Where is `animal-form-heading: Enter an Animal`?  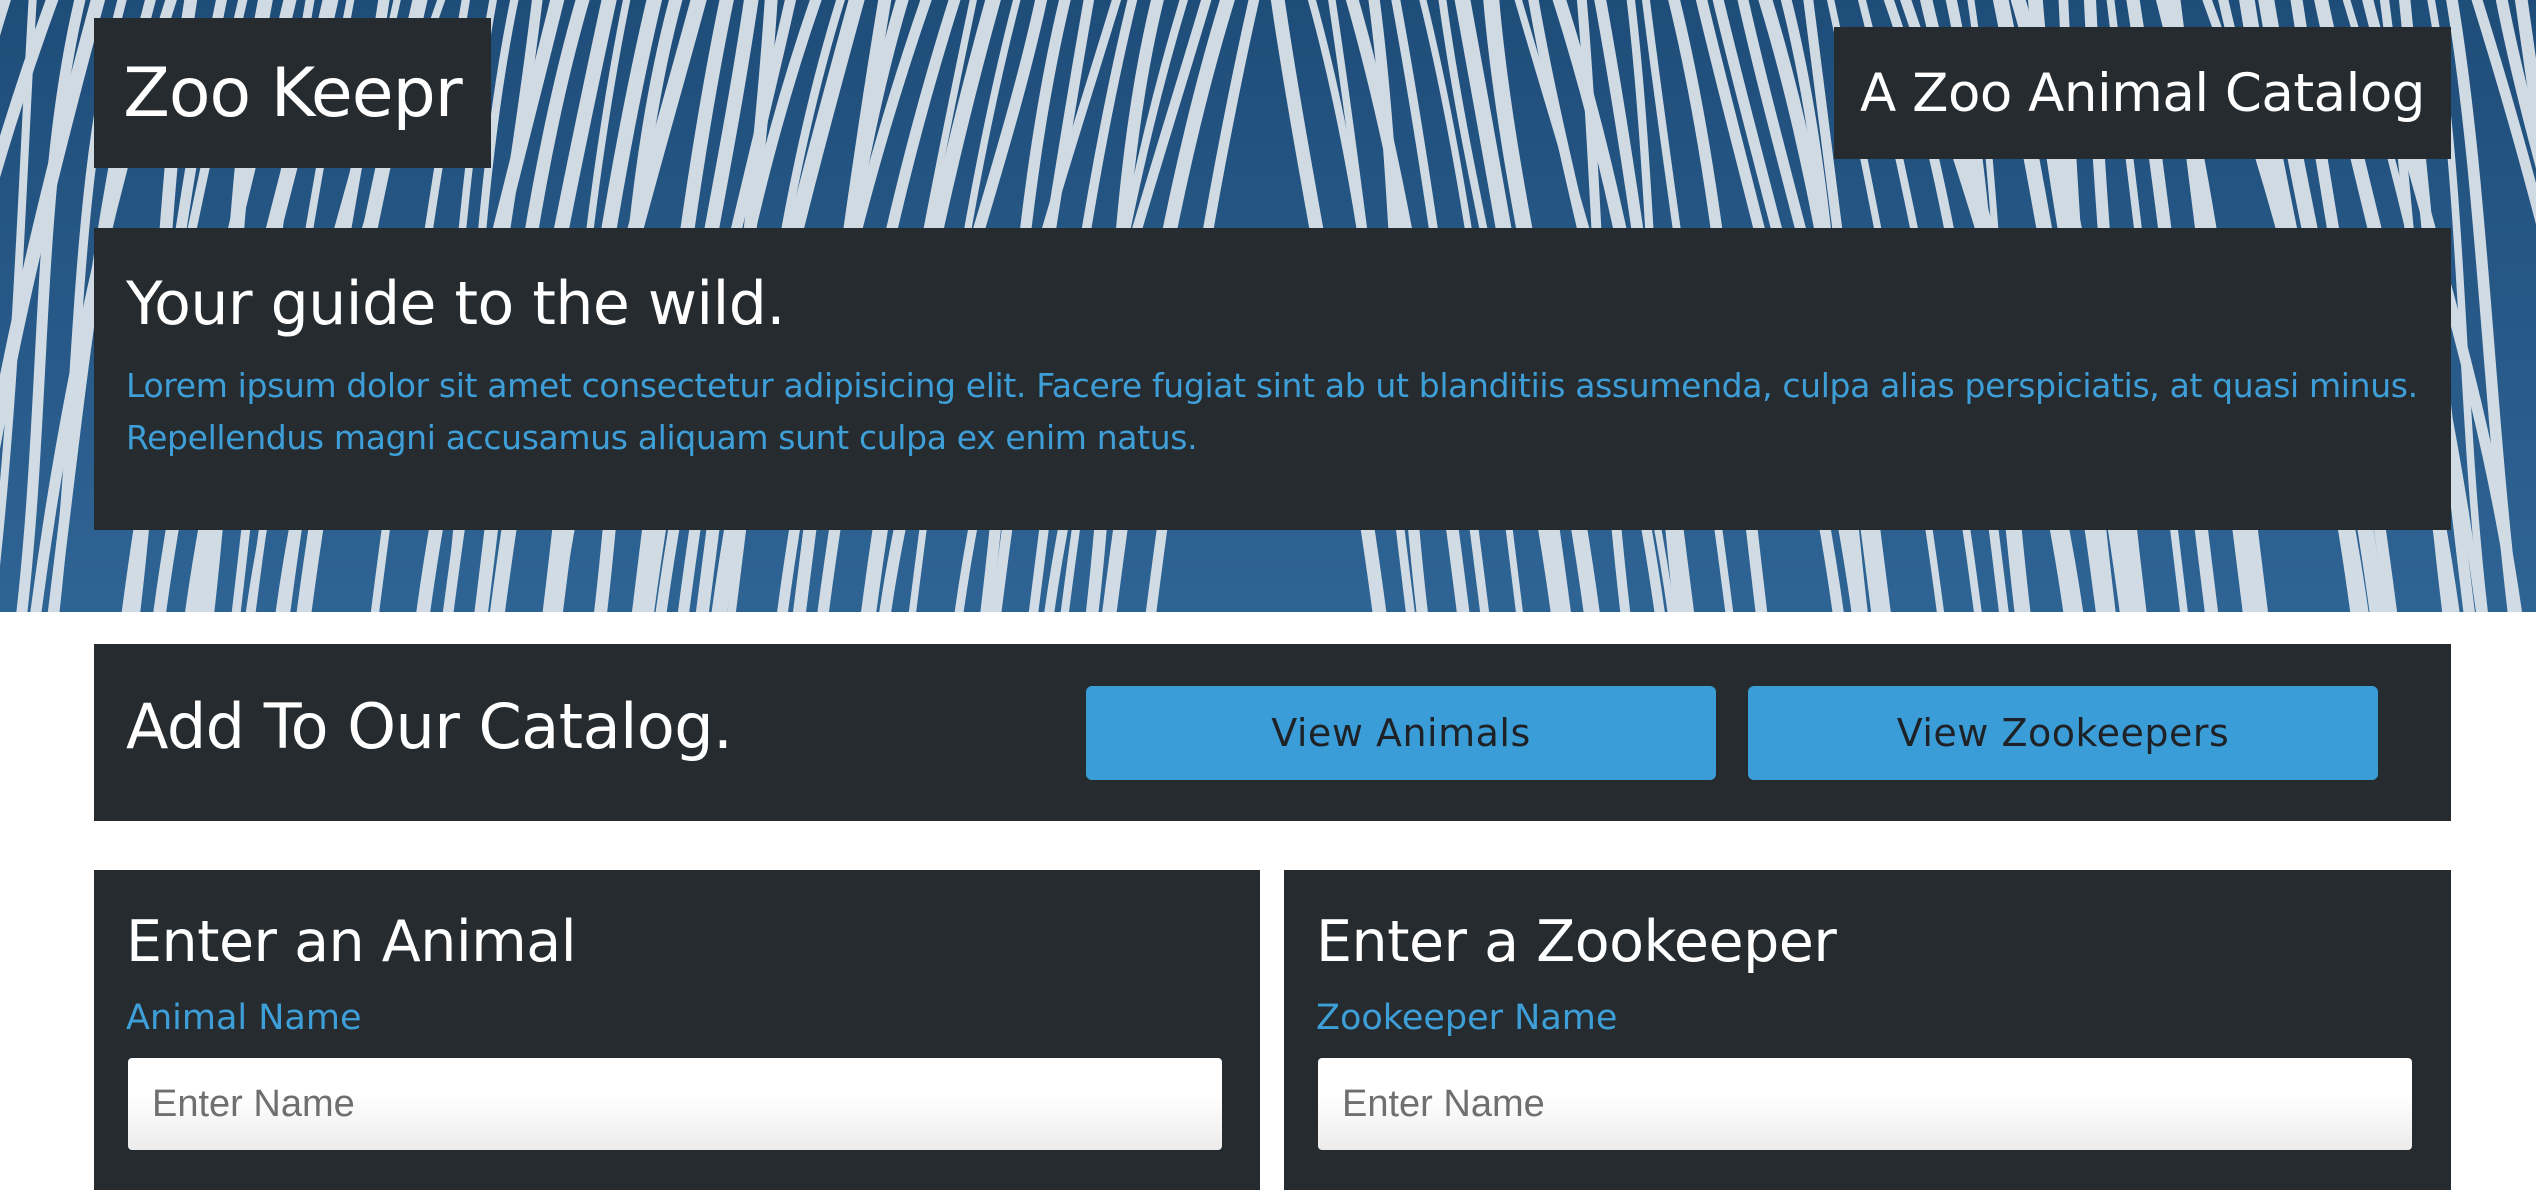 animal-form-heading: Enter an Animal is located at coordinates (677, 942).